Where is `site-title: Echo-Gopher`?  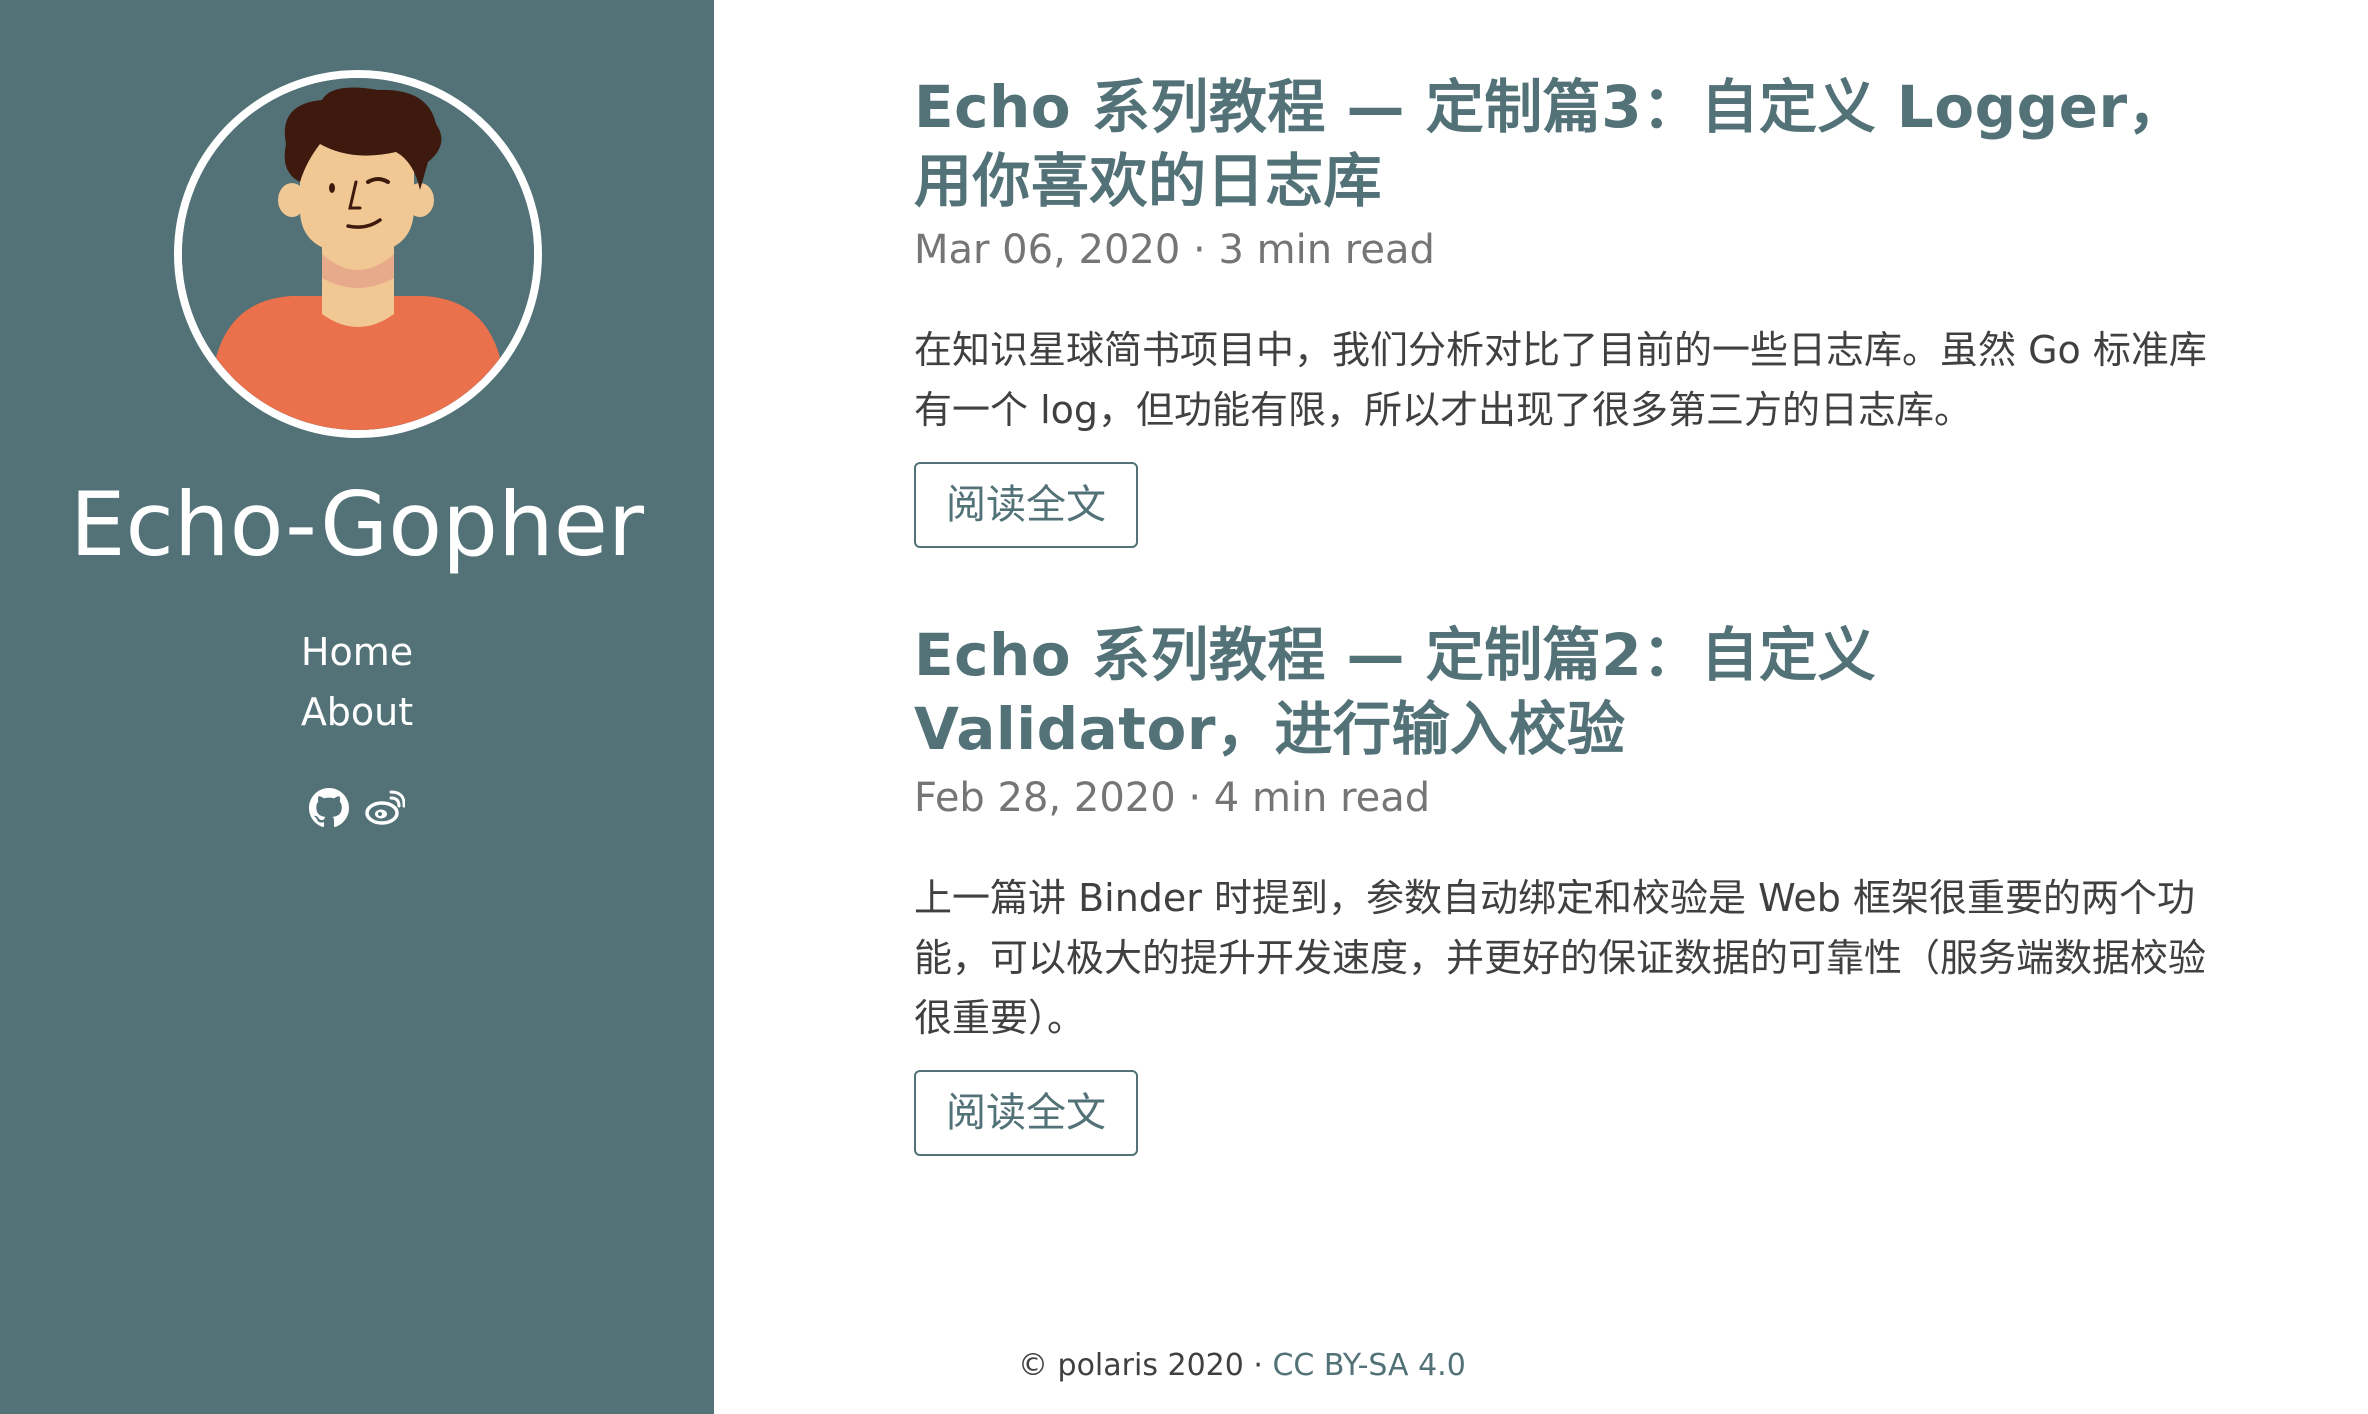
site-title: Echo-Gopher is located at coordinates (357, 525).